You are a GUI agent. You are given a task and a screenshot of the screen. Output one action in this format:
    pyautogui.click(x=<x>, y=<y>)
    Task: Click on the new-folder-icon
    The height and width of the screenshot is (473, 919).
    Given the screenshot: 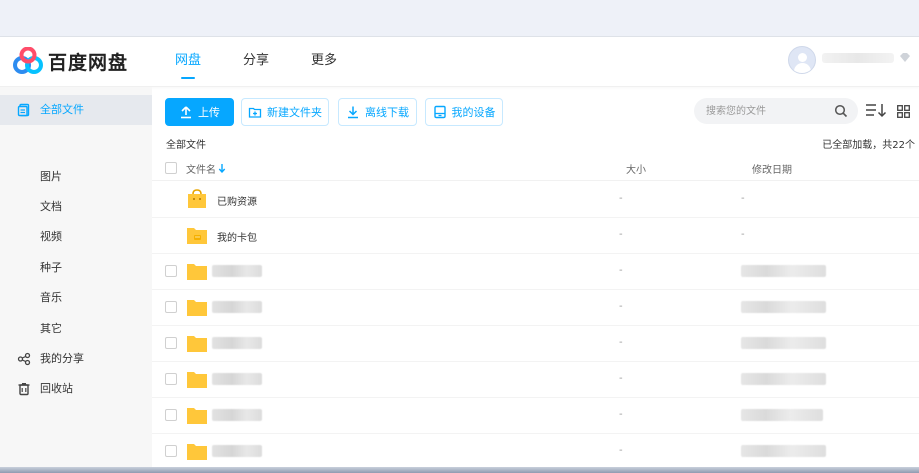 What is the action you would take?
    pyautogui.click(x=255, y=112)
    